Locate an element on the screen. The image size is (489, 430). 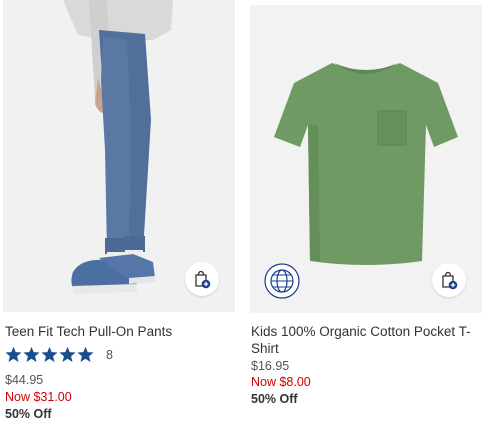
globe-badge is located at coordinates (282, 281).